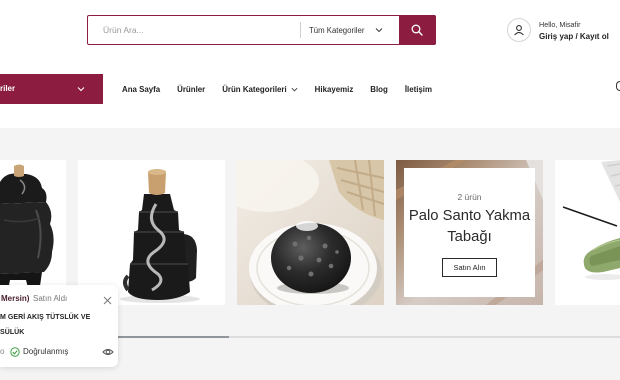  I want to click on nav-item-label: Ürünler, so click(191, 89).